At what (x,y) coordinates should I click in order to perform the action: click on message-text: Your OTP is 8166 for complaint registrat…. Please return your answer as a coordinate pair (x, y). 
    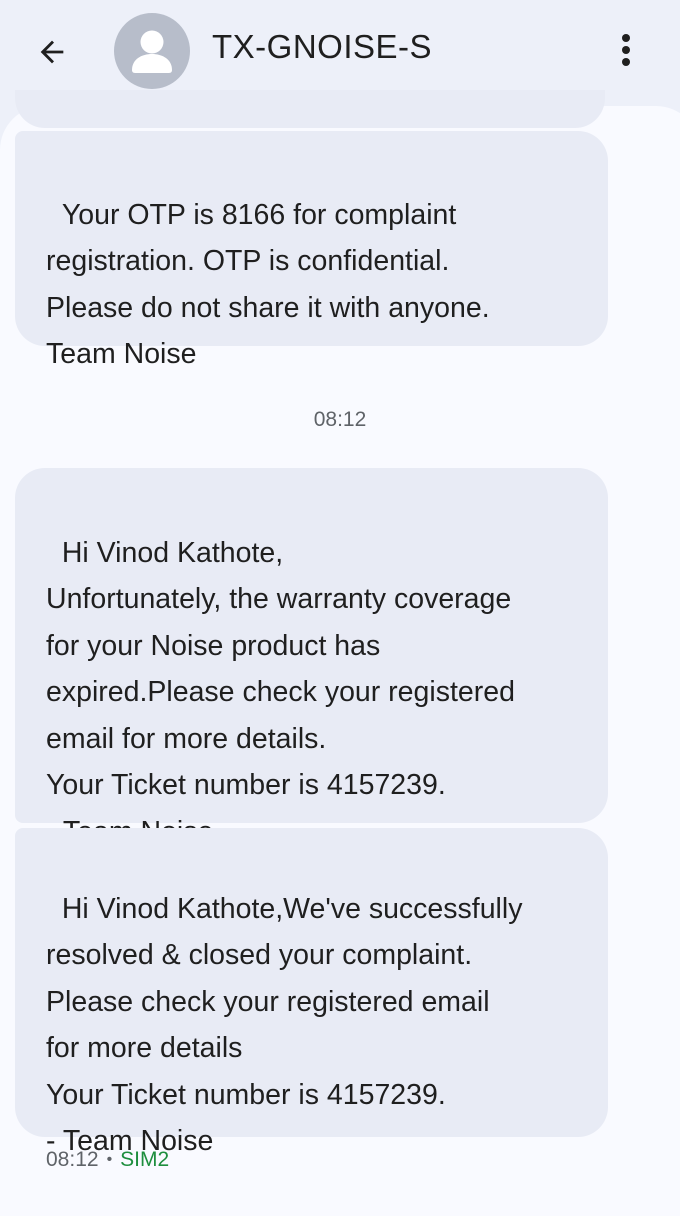
    Looking at the image, I should click on (268, 284).